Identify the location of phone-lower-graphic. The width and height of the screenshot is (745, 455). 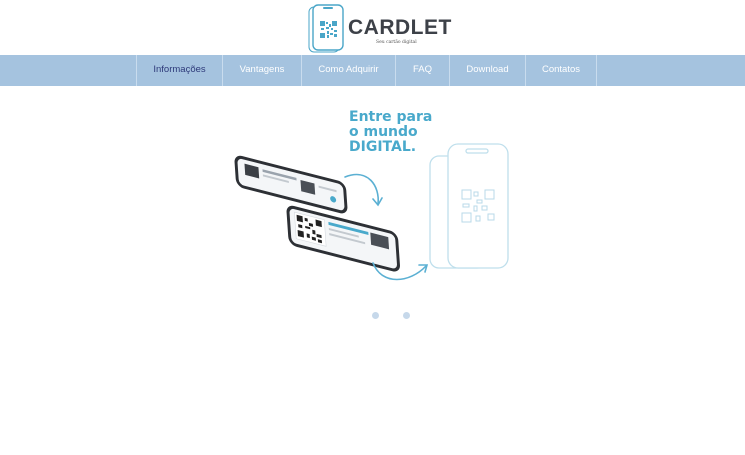
(343, 238).